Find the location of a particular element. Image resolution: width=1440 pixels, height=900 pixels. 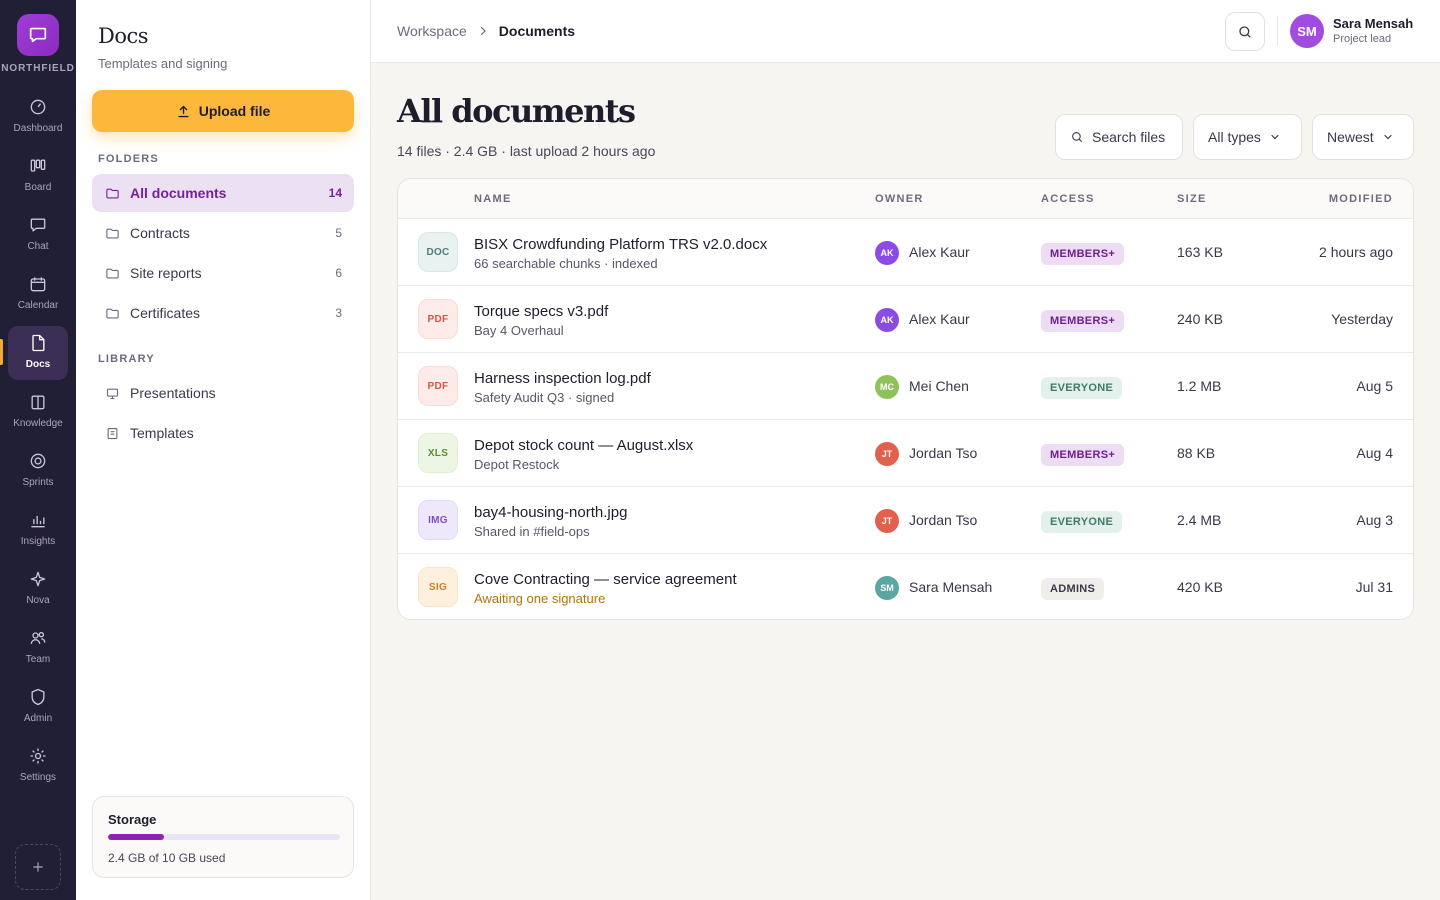

file-size: 240 KB is located at coordinates (1200, 319).